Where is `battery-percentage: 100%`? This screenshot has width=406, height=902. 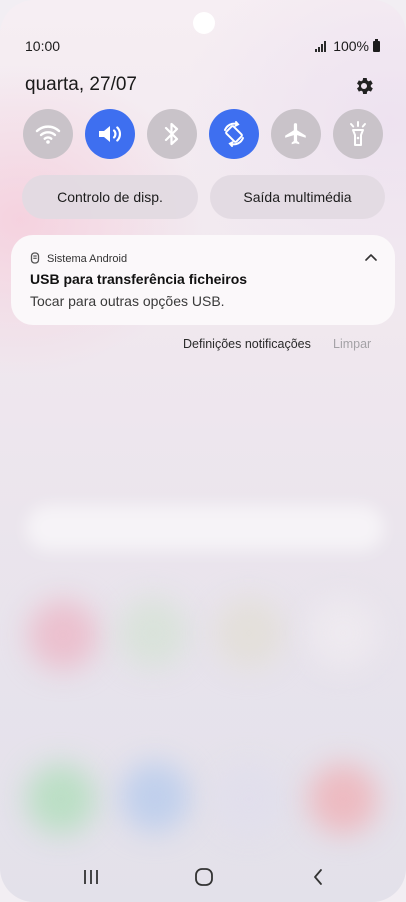 battery-percentage: 100% is located at coordinates (351, 46).